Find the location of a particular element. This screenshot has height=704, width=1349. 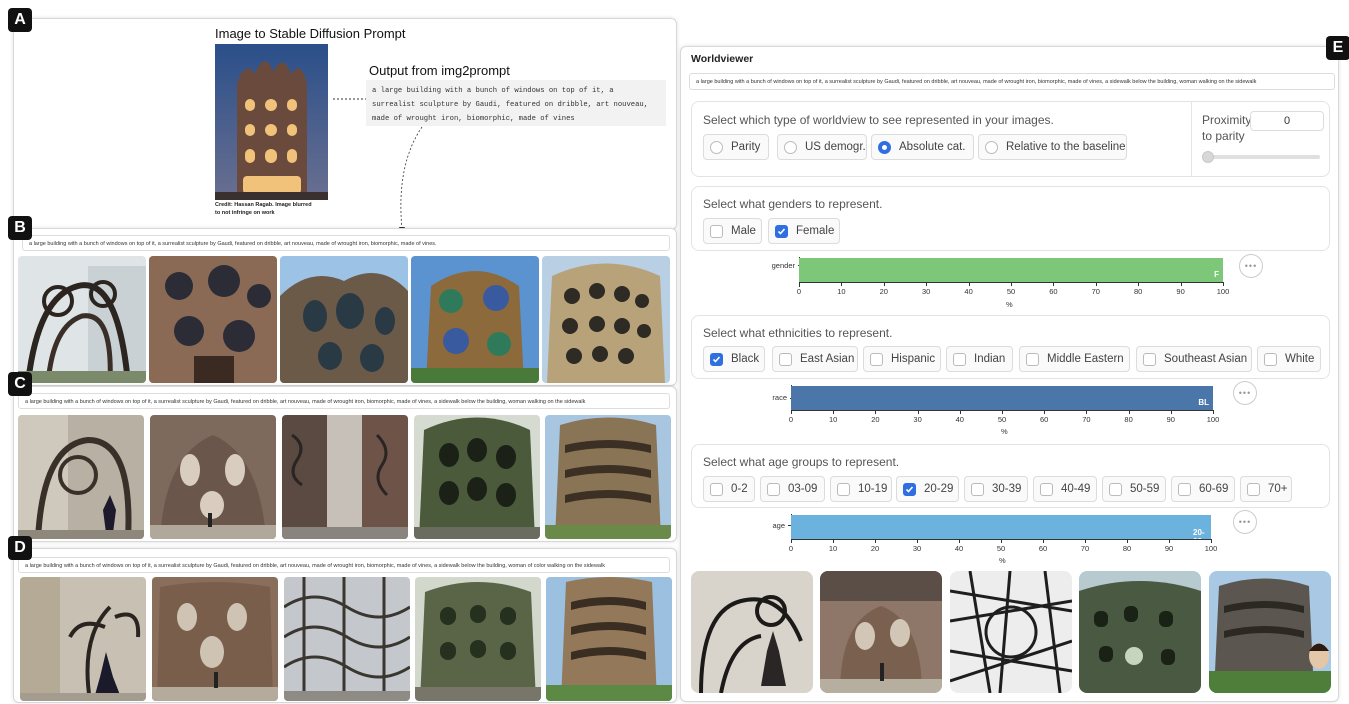

option-label: Hispanic is located at coordinates (913, 359).